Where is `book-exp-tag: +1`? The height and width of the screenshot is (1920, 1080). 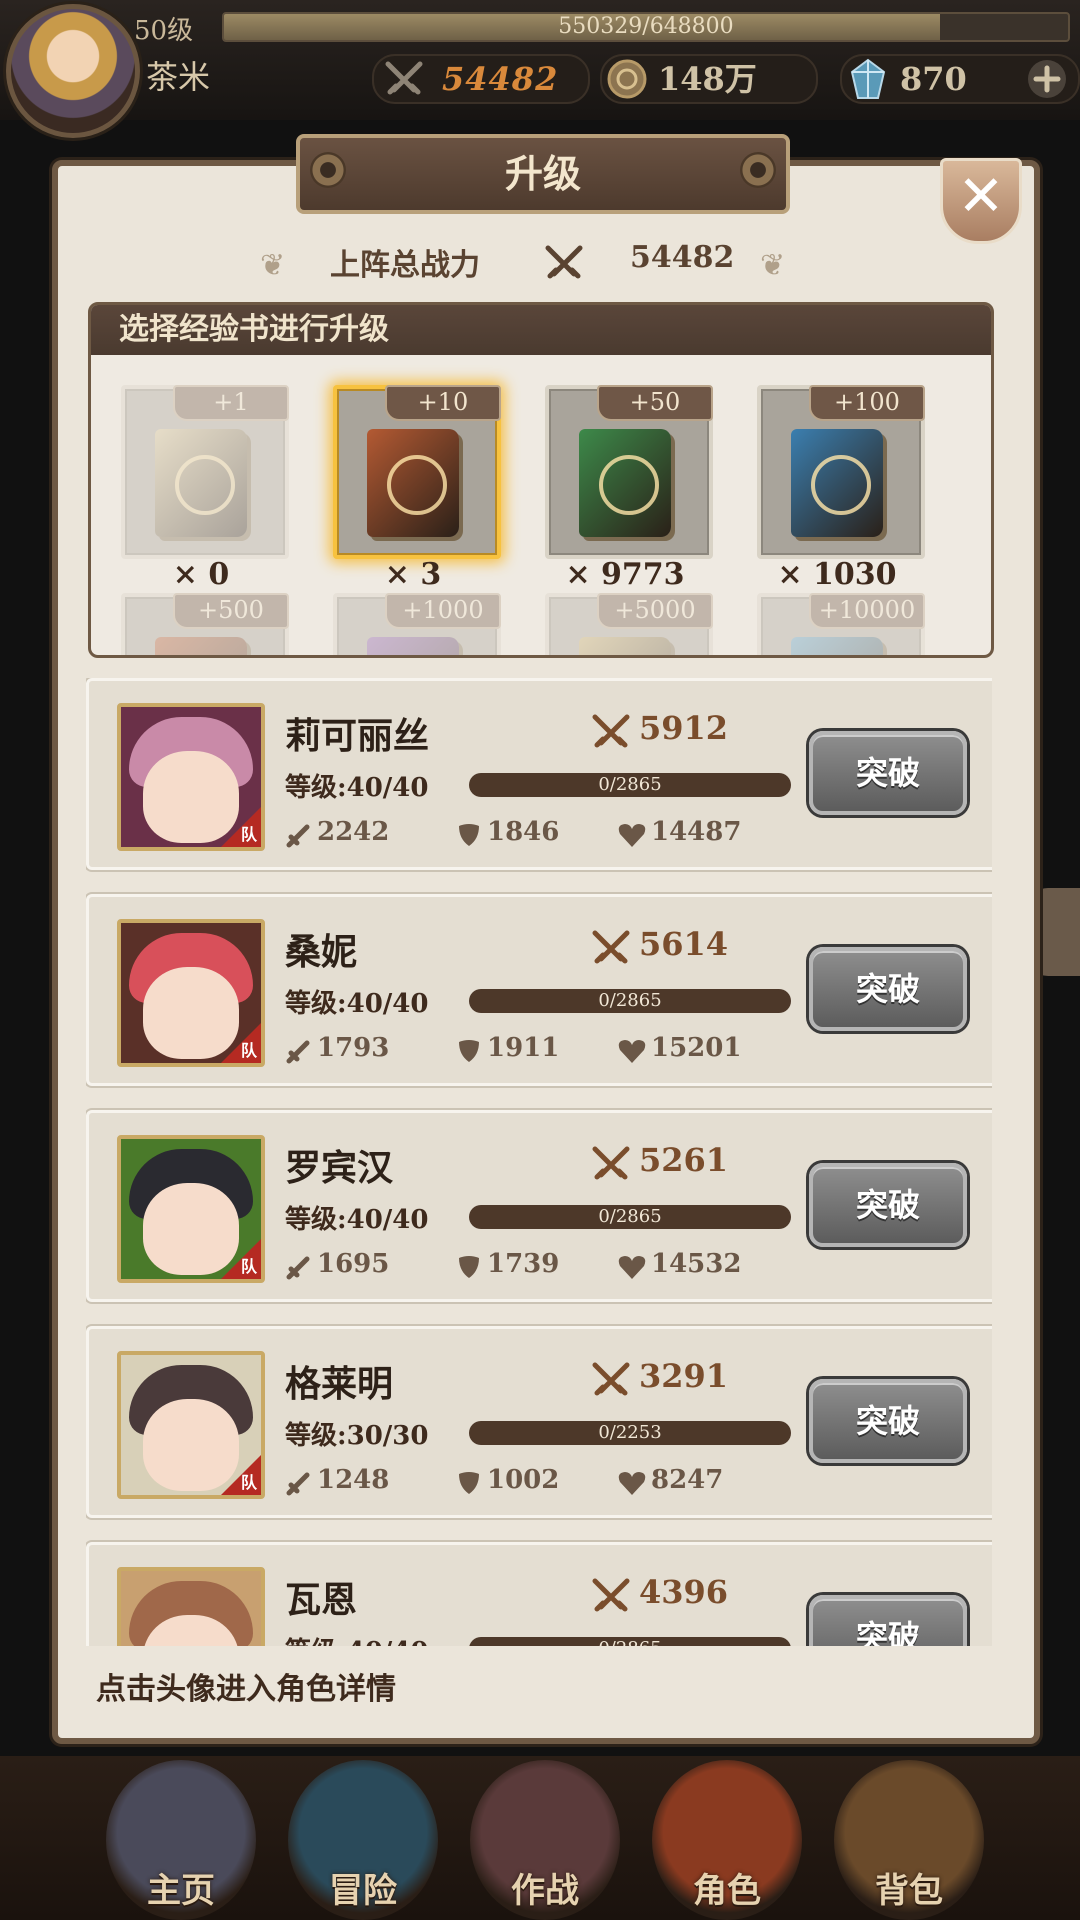
book-exp-tag: +1 is located at coordinates (231, 403).